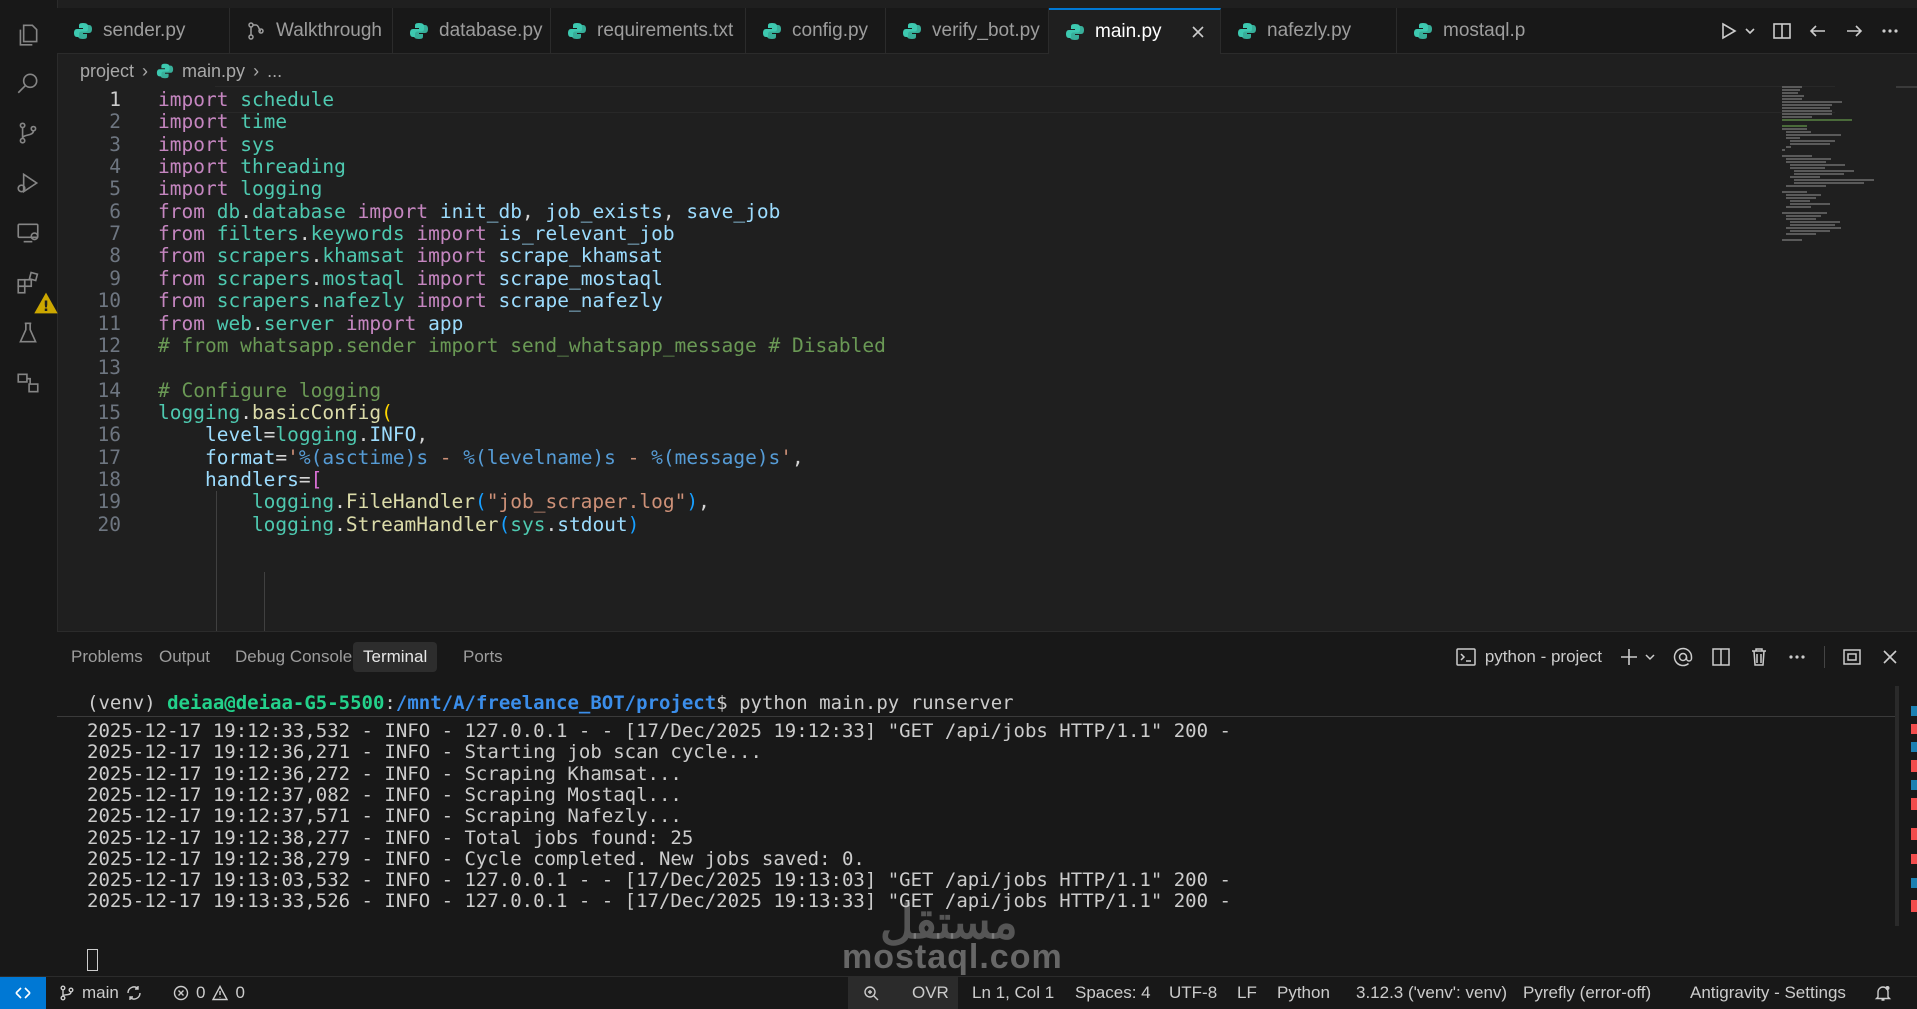  Describe the element at coordinates (293, 657) in the screenshot. I see `tab-debug-console: Debug Console` at that location.